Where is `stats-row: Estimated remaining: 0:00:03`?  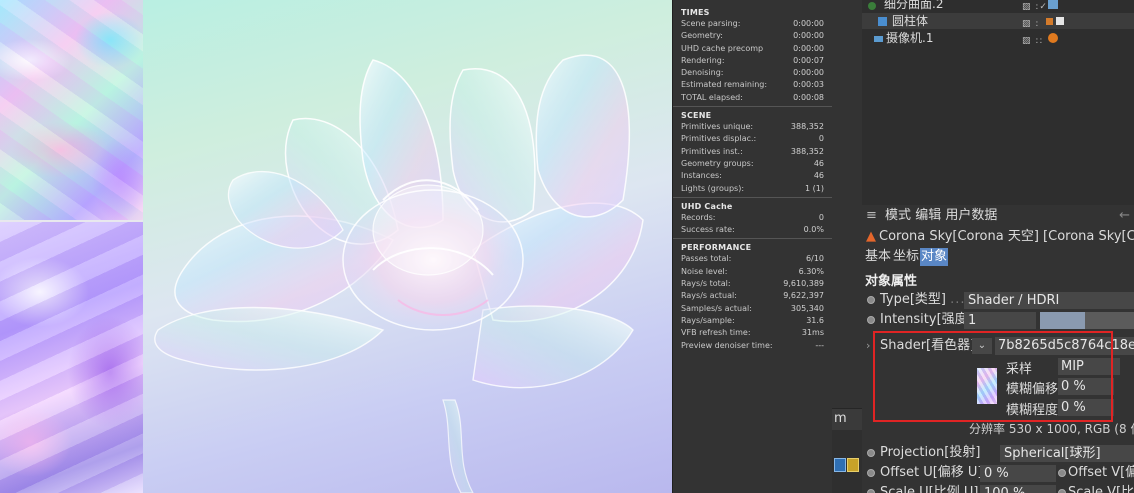
stats-row: Estimated remaining: 0:00:03 is located at coordinates (752, 85).